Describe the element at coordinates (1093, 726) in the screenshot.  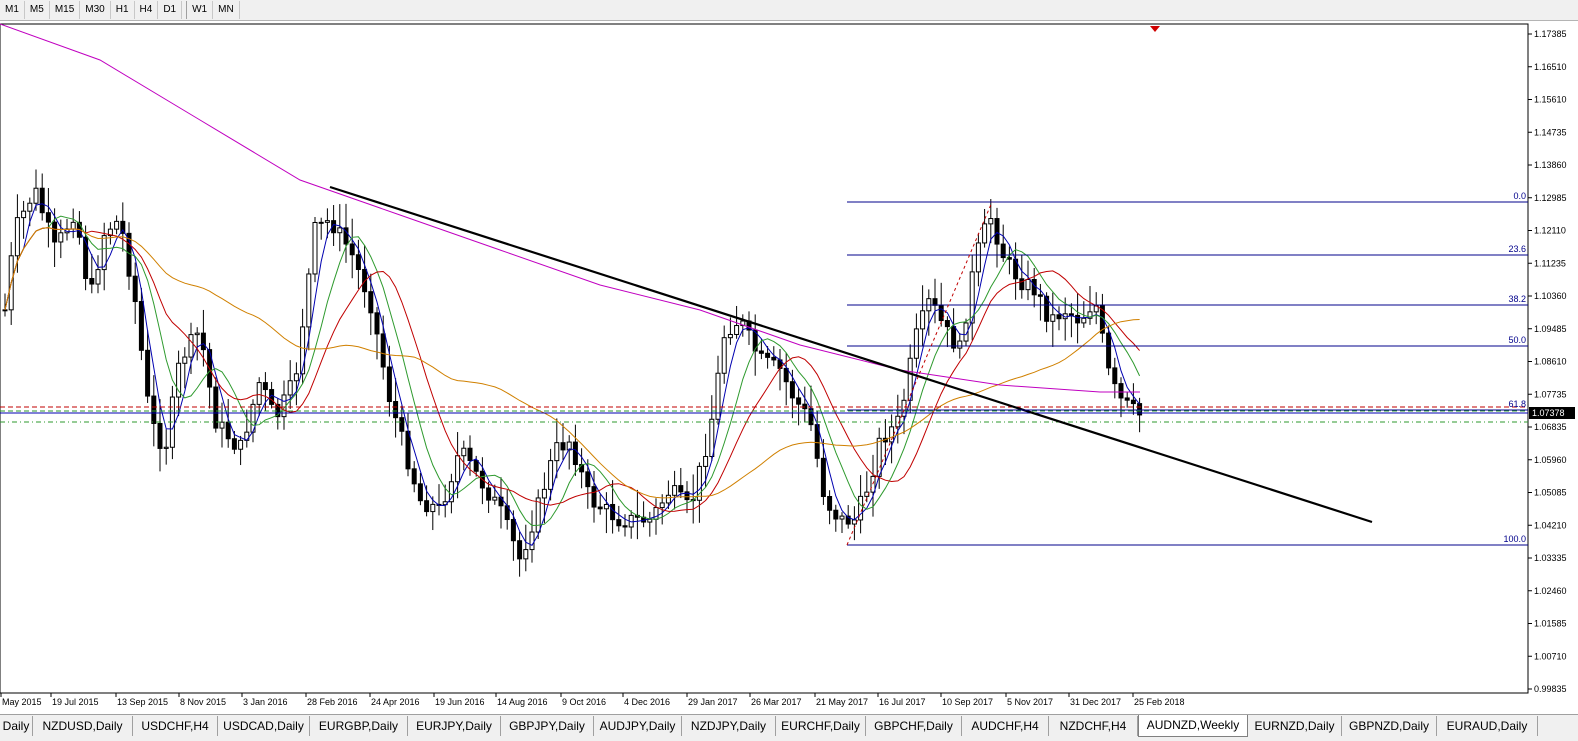
I see `symbol-tab-nzdchf-h4: NZDCHF,H4` at that location.